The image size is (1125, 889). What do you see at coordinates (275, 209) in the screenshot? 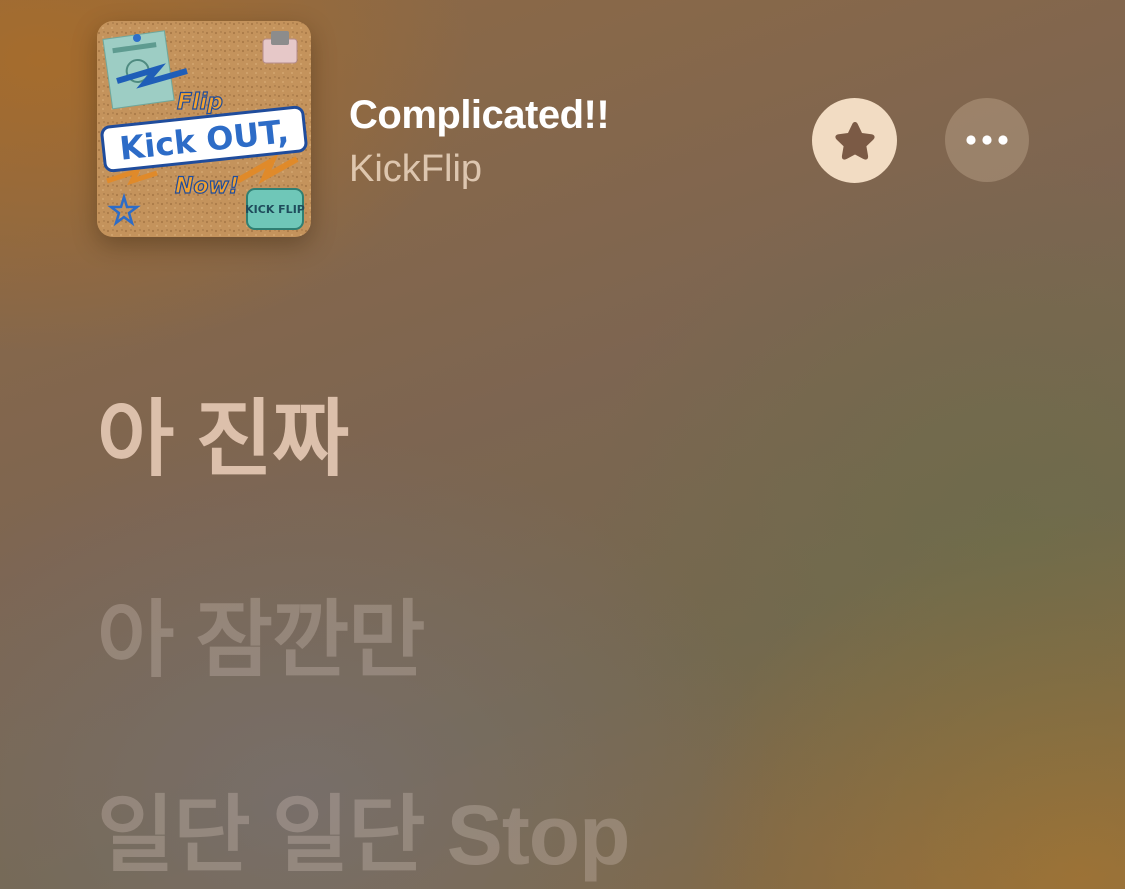
I see `art-badge: KICK FLIP` at bounding box center [275, 209].